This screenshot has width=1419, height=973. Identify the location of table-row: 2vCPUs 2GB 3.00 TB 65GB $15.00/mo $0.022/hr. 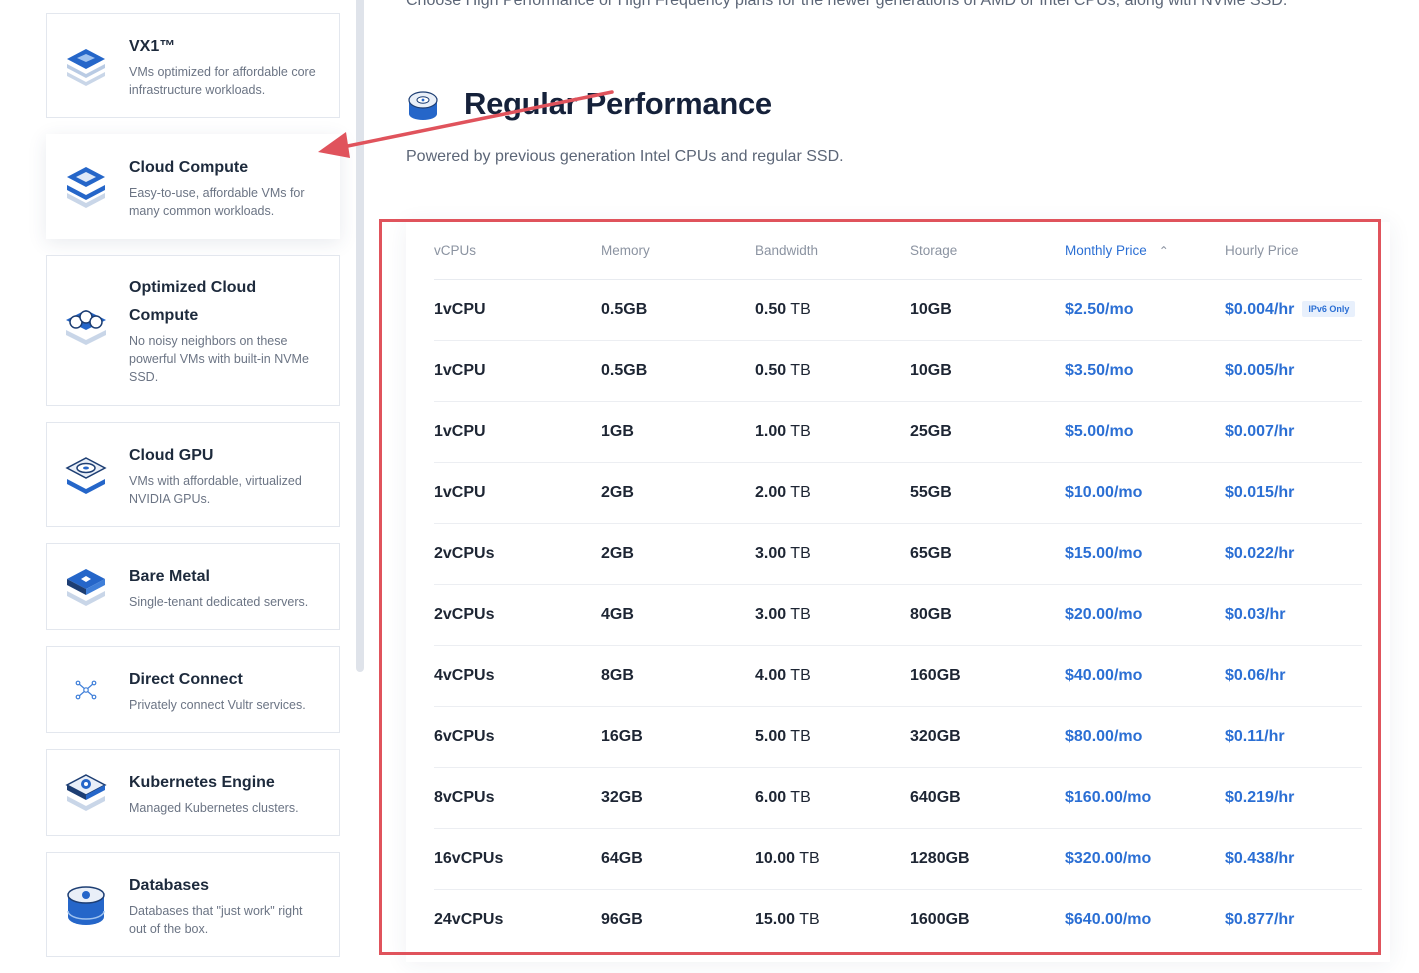
(898, 554).